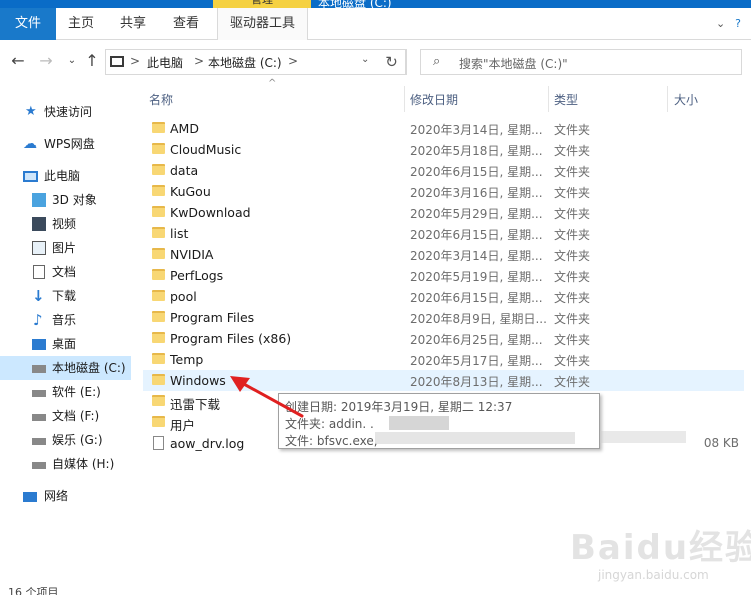 This screenshot has width=751, height=595. What do you see at coordinates (39, 344) in the screenshot?
I see `desktop-icon` at bounding box center [39, 344].